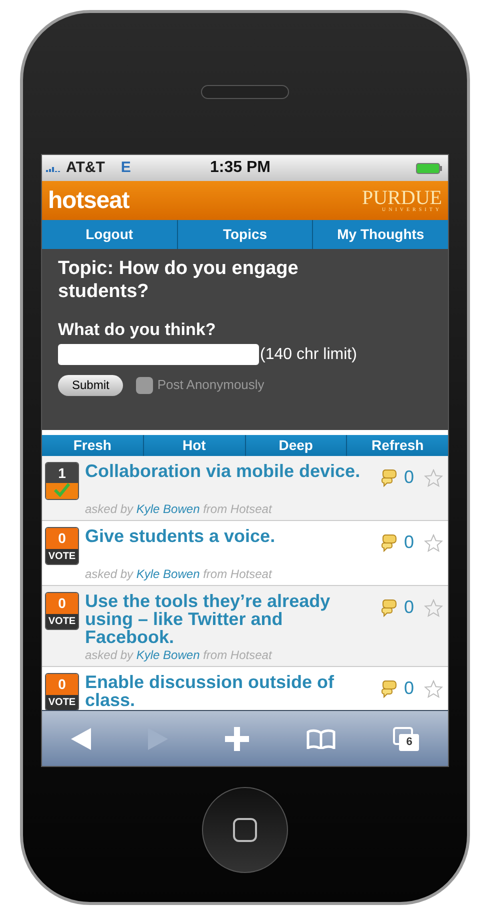 This screenshot has height=915, width=479. What do you see at coordinates (225, 619) in the screenshot?
I see `question-title: Use the tools they’re already using – like Twitter and Facebook.` at bounding box center [225, 619].